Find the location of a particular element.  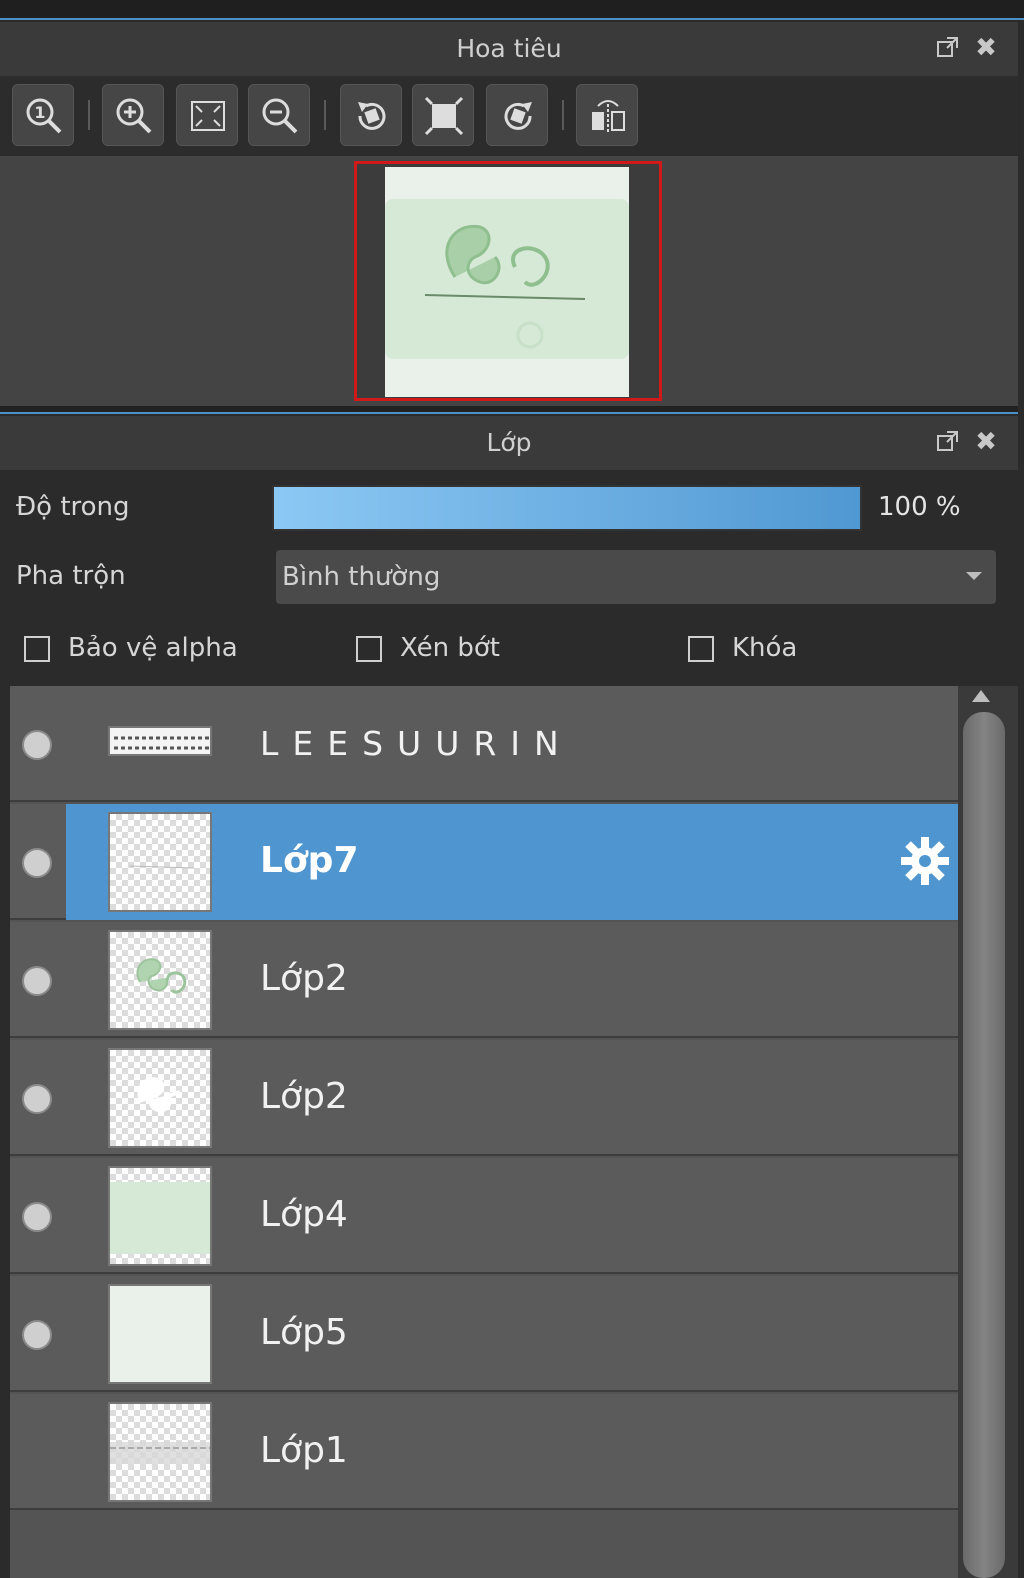

zoom-out-icon is located at coordinates (280, 116).